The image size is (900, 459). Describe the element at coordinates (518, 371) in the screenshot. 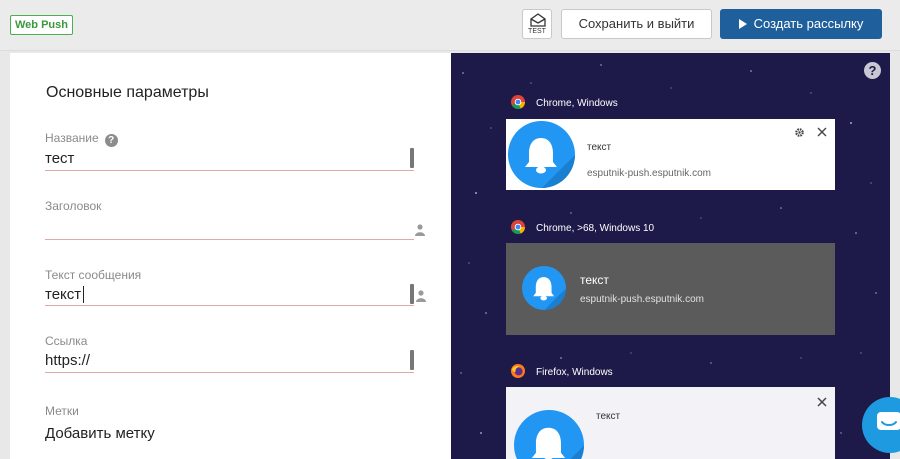

I see `firefox-icon` at that location.